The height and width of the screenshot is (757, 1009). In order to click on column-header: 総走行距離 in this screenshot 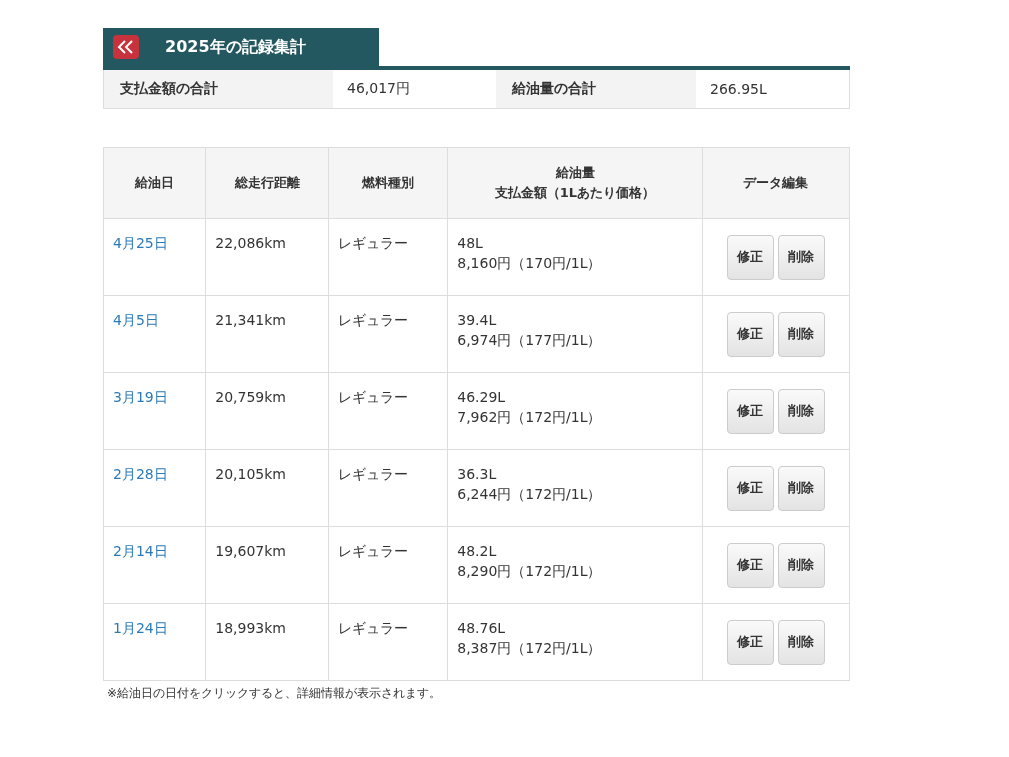, I will do `click(267, 183)`.